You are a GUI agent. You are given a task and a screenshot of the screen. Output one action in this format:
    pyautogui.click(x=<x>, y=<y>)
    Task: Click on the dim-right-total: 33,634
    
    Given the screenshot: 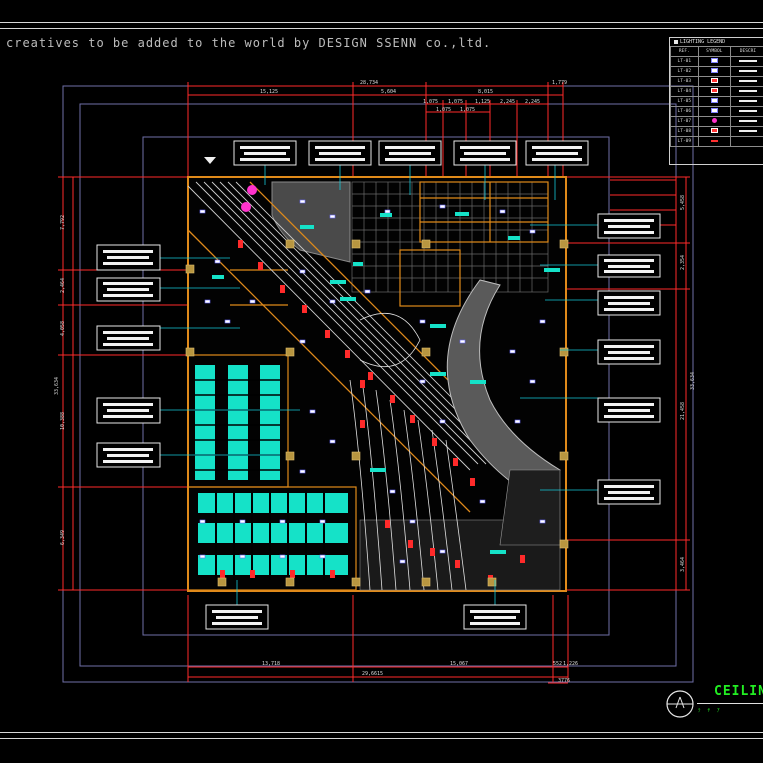 What is the action you would take?
    pyautogui.click(x=693, y=381)
    